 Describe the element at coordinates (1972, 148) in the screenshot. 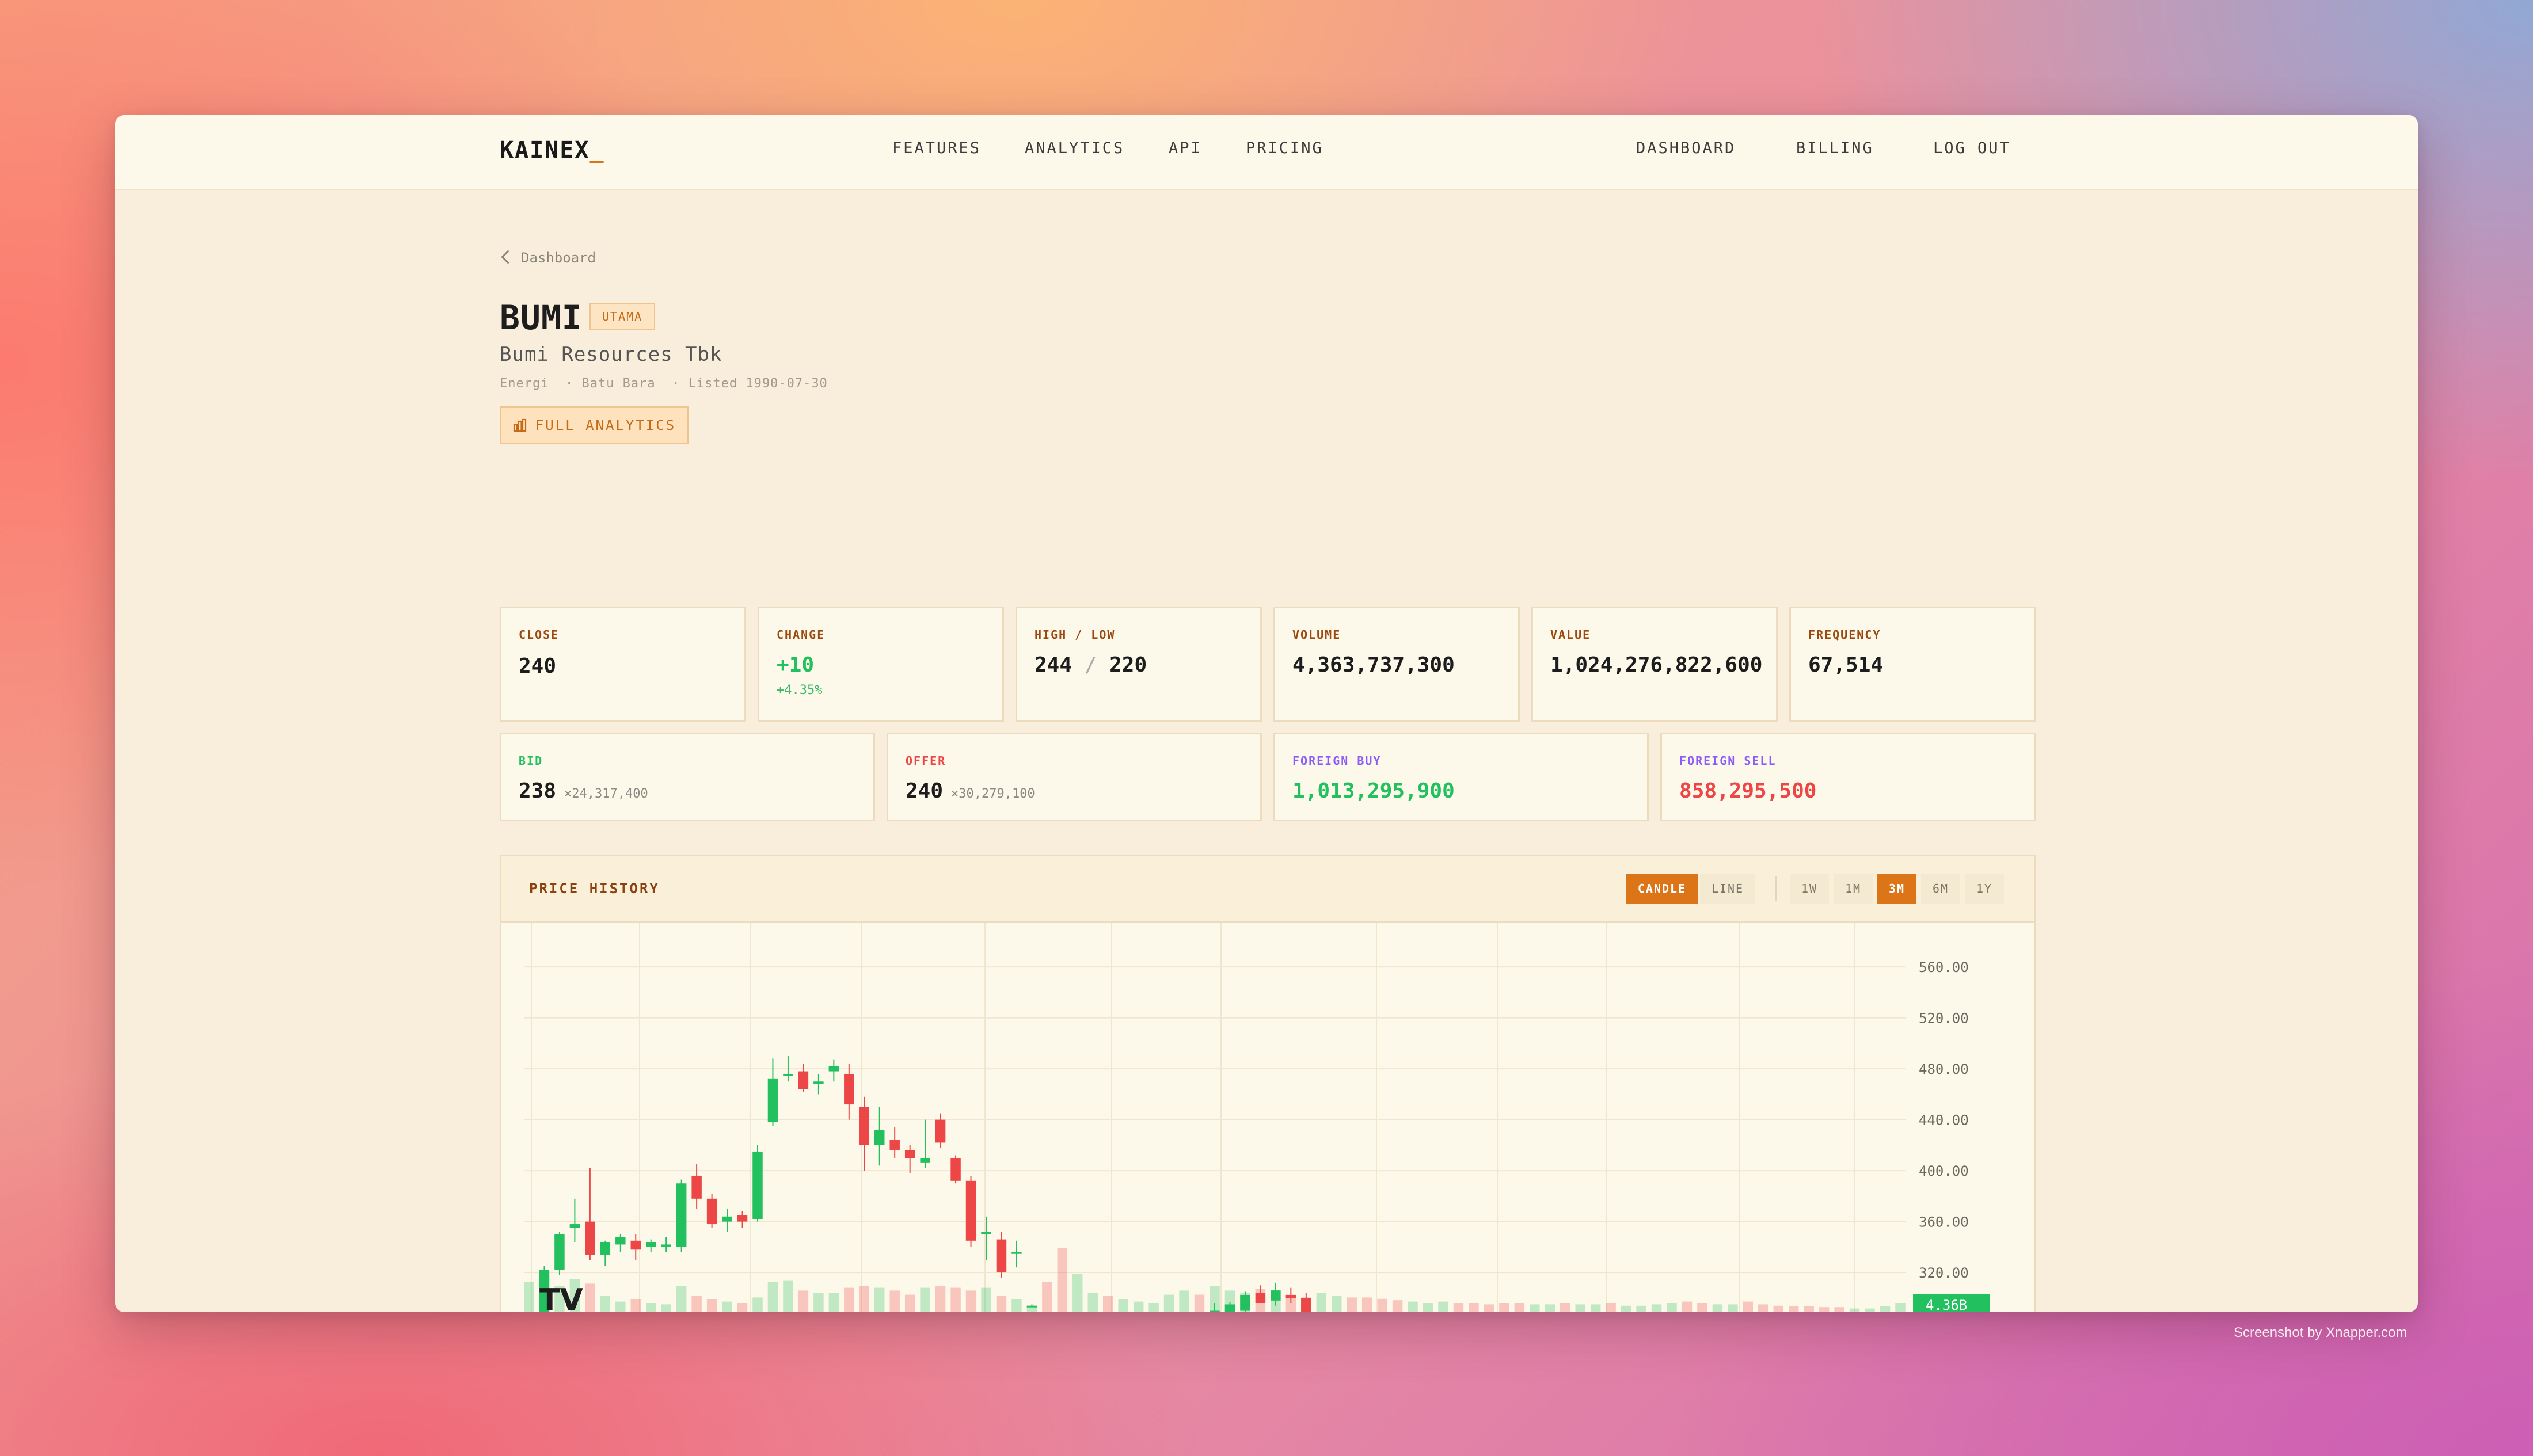

I see `nav-link-logout: LOG OUT` at that location.